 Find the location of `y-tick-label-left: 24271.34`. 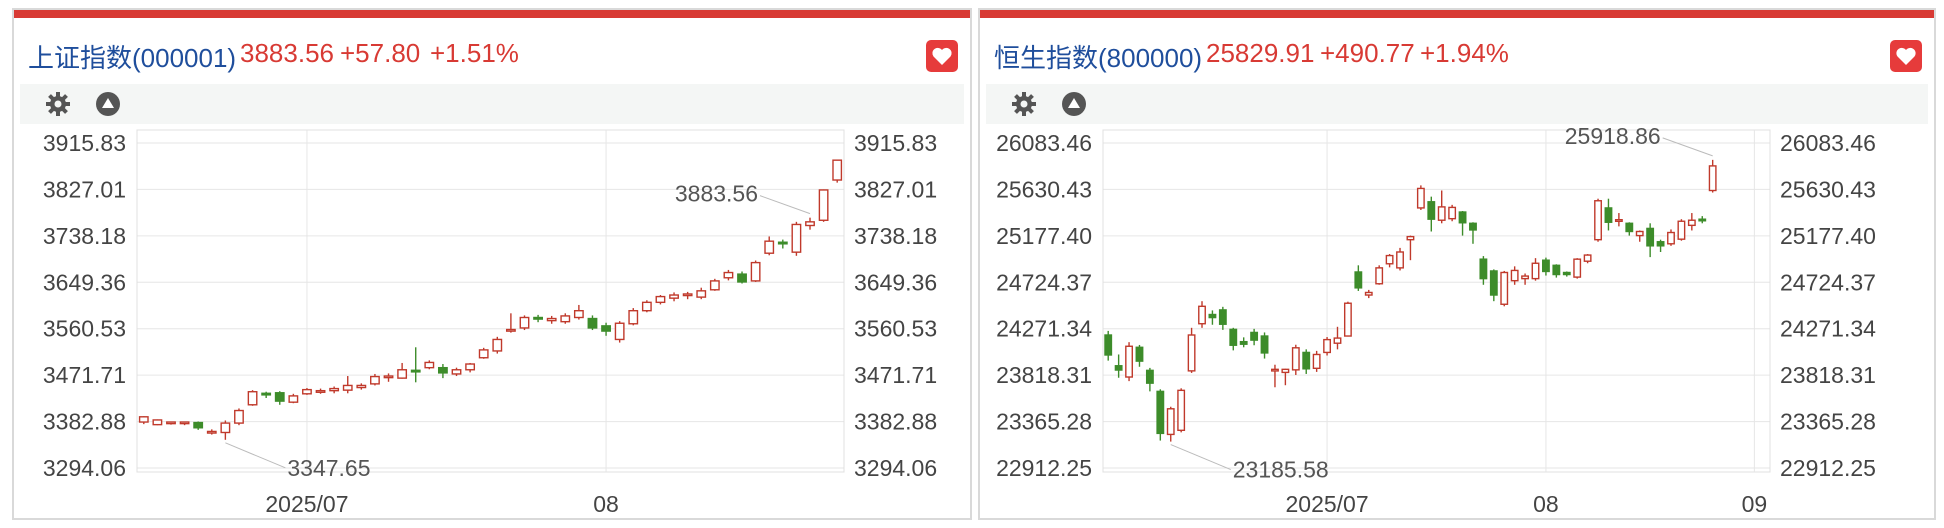

y-tick-label-left: 24271.34 is located at coordinates (1044, 329).